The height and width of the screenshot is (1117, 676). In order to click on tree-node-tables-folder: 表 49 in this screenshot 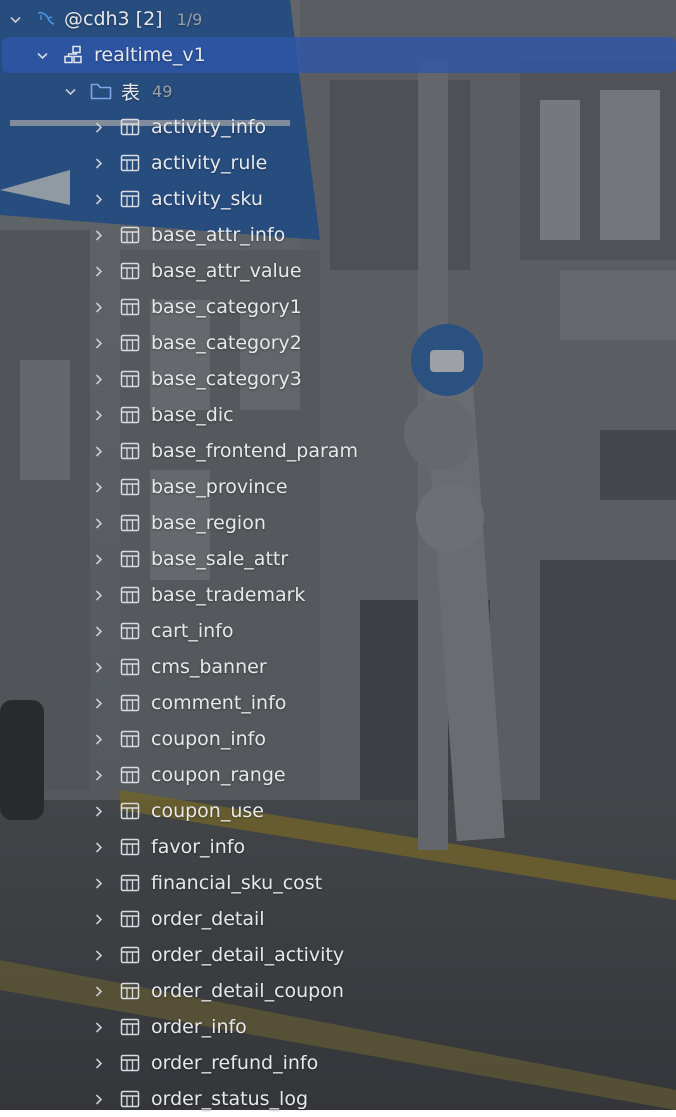, I will do `click(338, 91)`.